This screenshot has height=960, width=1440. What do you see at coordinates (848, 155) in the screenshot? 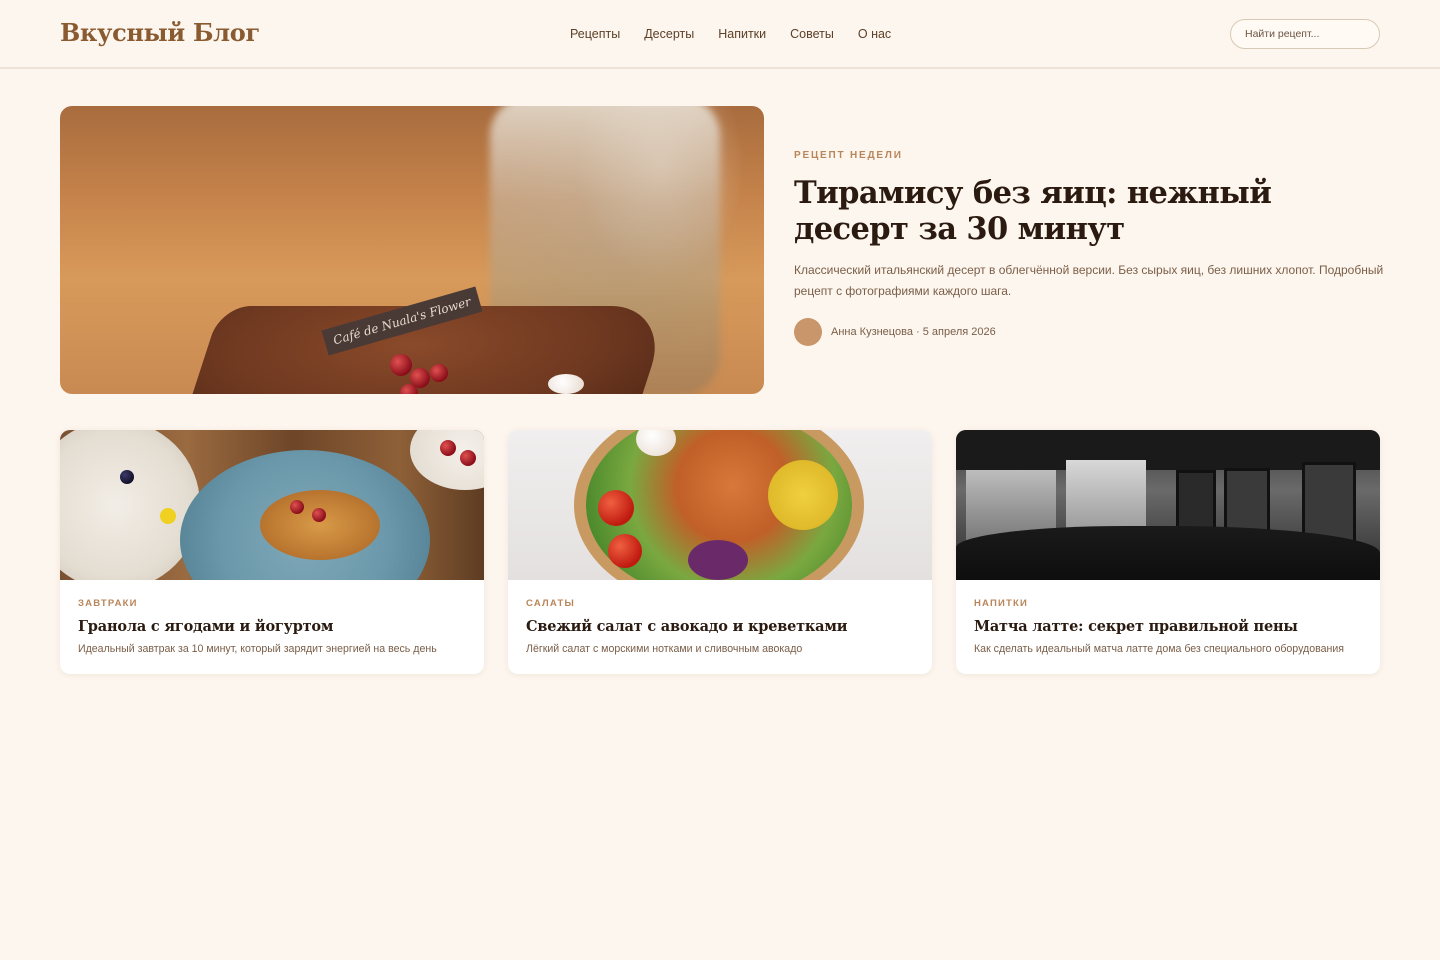
I see `hero-kicker: РЕЦЕПТ НЕДЕЛИ` at bounding box center [848, 155].